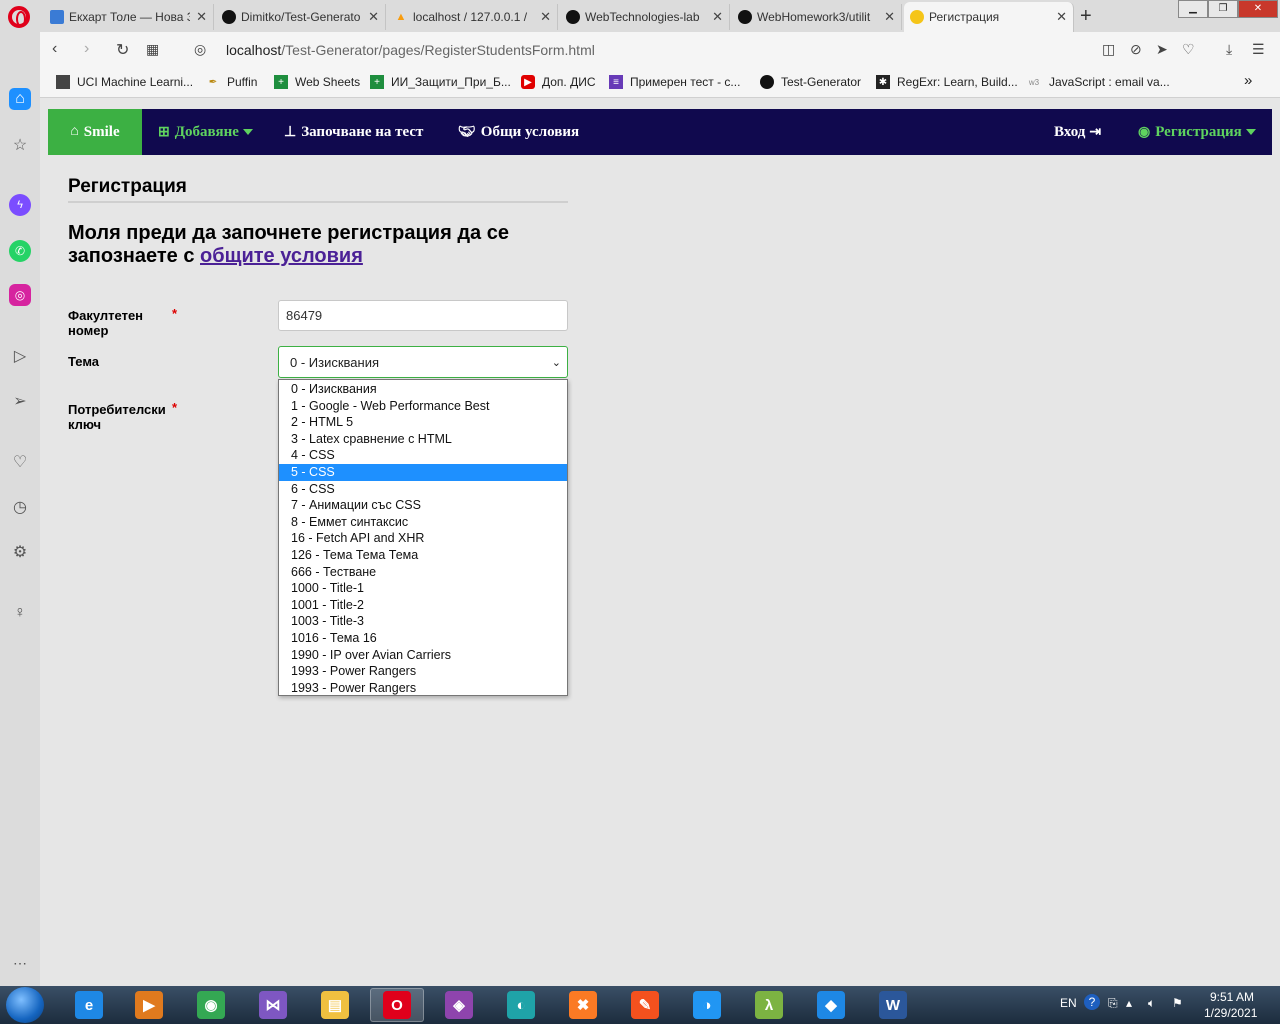 The width and height of the screenshot is (1280, 1024). What do you see at coordinates (423, 315) in the screenshot?
I see `faculty-number-input: 86479` at bounding box center [423, 315].